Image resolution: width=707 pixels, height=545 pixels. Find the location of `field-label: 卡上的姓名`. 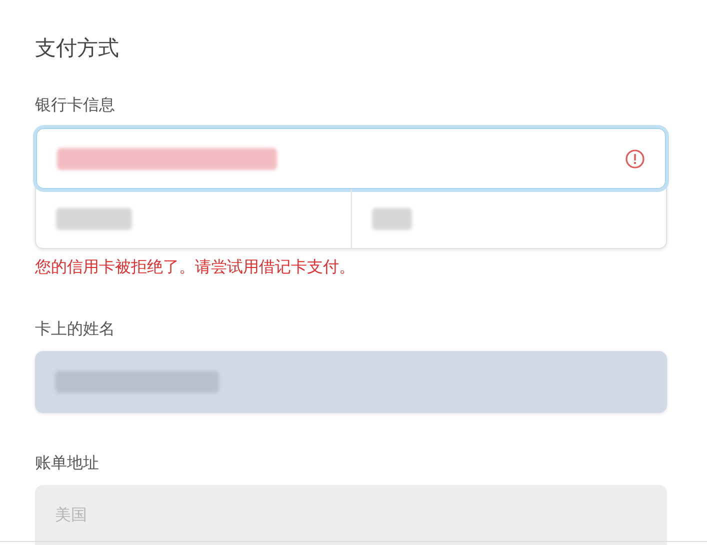

field-label: 卡上的姓名 is located at coordinates (75, 329).